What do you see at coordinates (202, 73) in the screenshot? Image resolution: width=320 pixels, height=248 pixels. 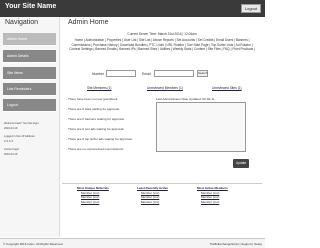 I see `search-button: Search` at bounding box center [202, 73].